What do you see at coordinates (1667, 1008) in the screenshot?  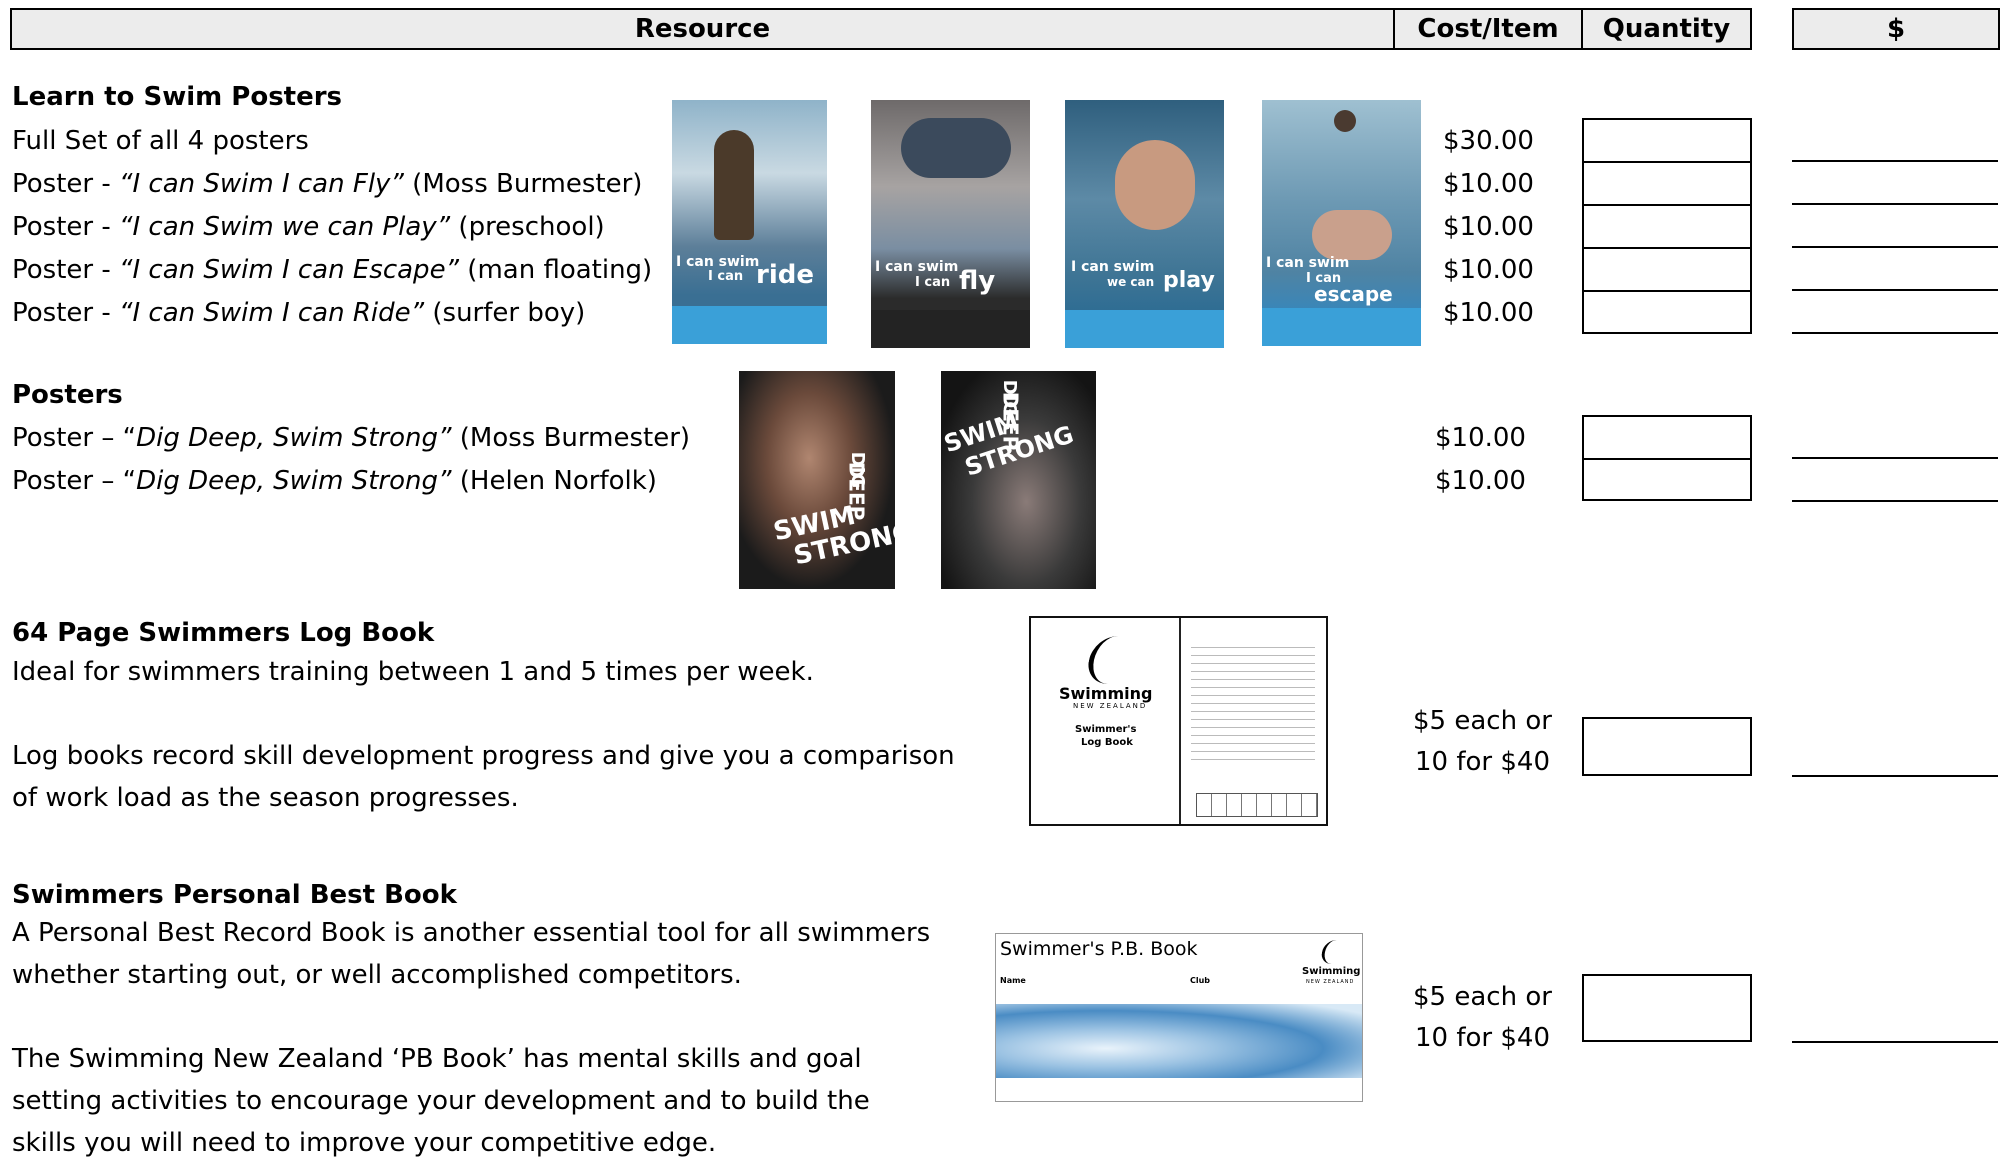 I see `quantity-input-pb-book` at bounding box center [1667, 1008].